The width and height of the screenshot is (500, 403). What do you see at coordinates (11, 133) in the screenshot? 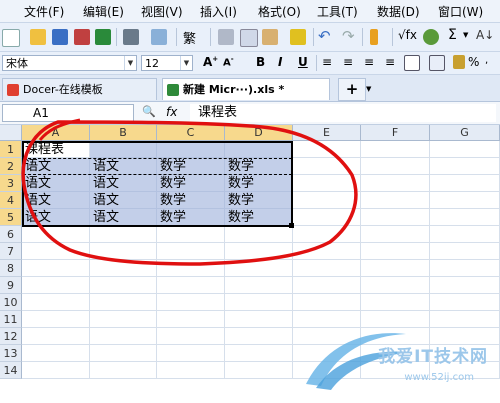
I see `select-all-corner` at bounding box center [11, 133].